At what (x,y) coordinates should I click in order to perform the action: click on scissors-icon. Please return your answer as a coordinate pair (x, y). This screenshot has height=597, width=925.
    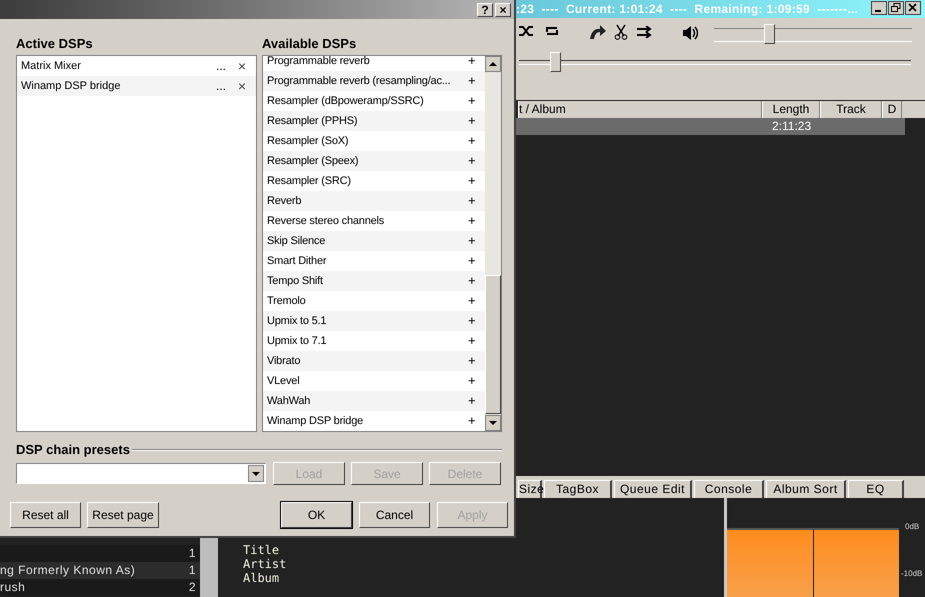
    Looking at the image, I should click on (621, 32).